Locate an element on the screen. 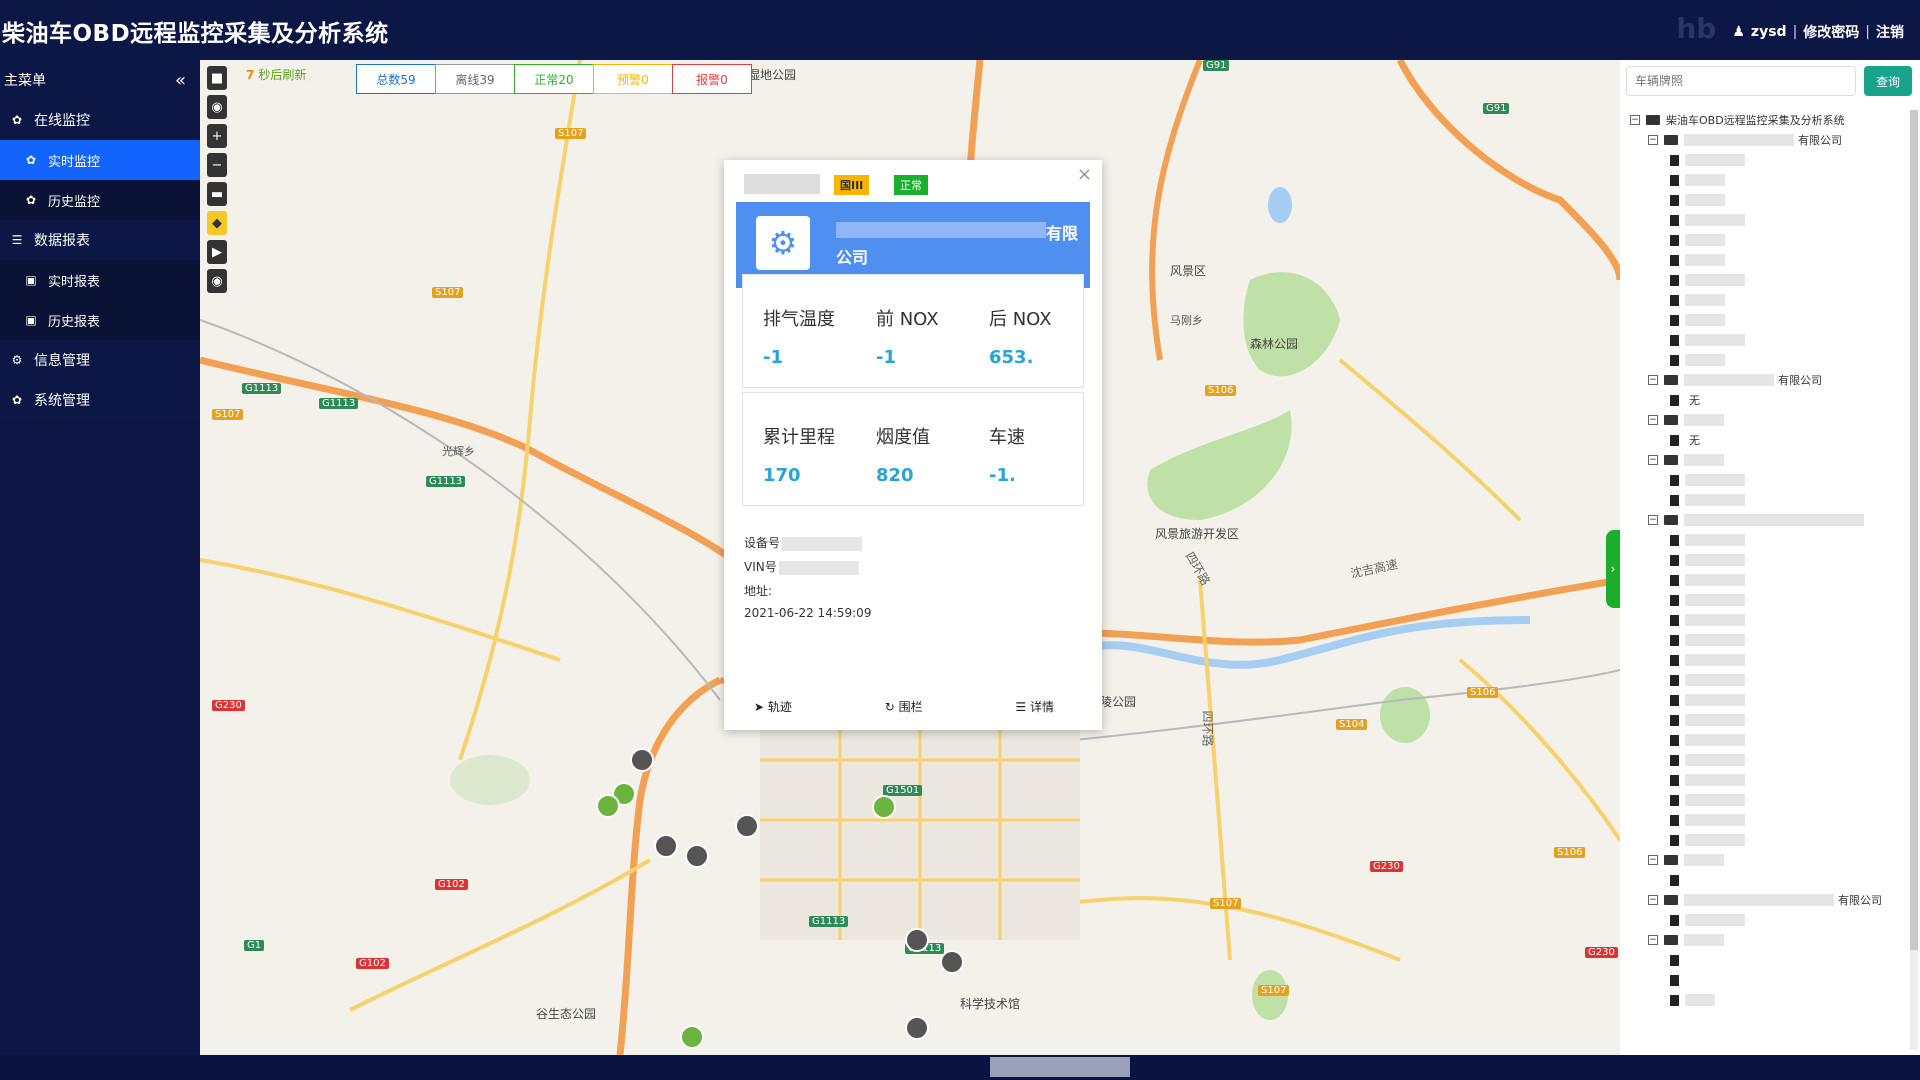 This screenshot has width=1920, height=1080. zoom-out-icon: − is located at coordinates (217, 165).